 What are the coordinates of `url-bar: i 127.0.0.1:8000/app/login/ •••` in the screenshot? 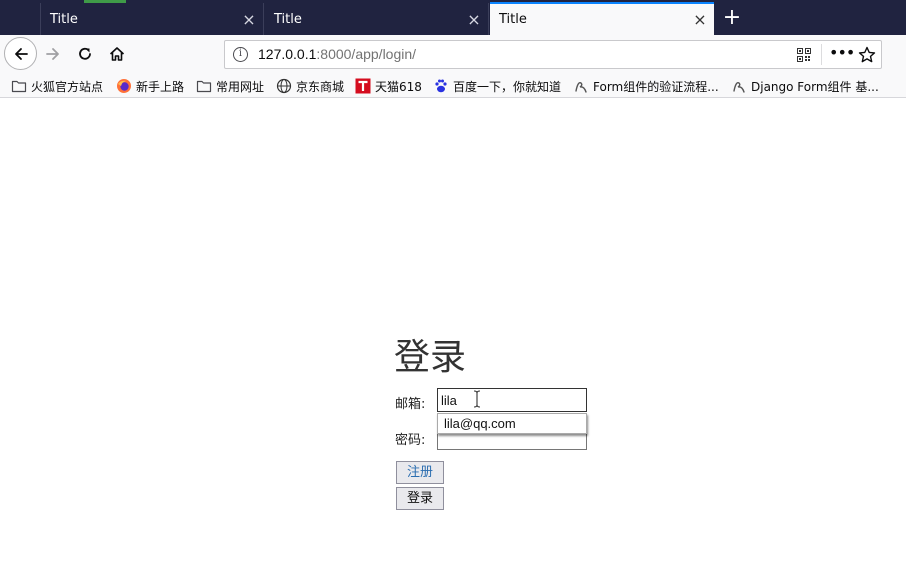 It's located at (553, 54).